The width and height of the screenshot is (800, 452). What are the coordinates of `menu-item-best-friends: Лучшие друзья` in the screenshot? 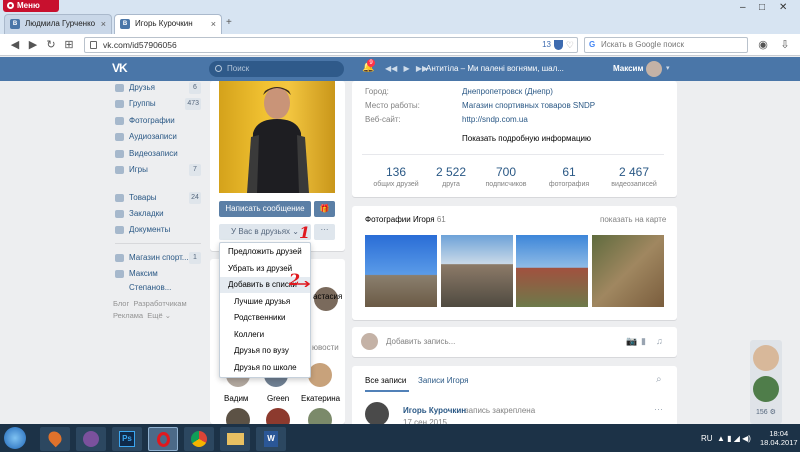 It's located at (265, 302).